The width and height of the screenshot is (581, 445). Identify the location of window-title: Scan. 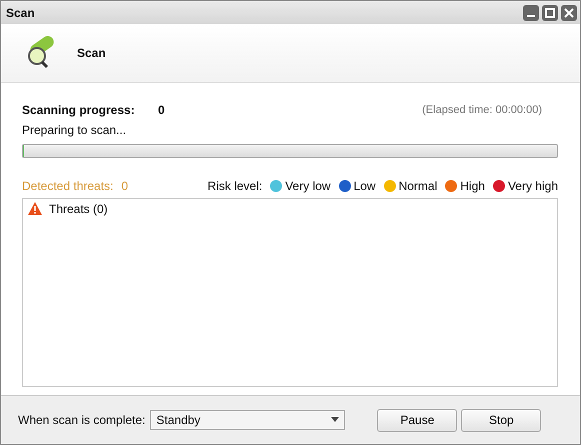
(21, 13).